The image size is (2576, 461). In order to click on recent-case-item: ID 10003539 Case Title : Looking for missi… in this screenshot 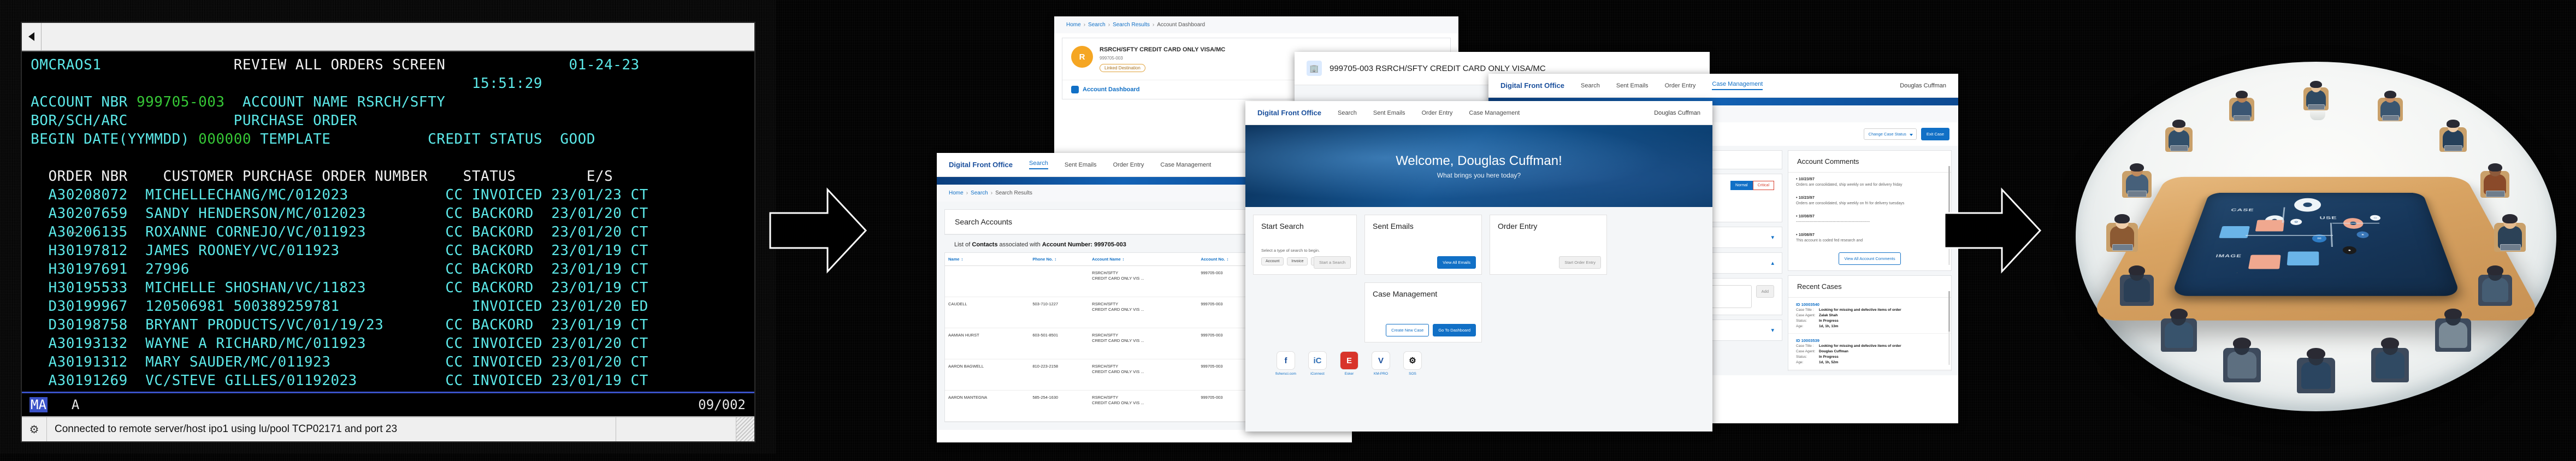, I will do `click(1869, 352)`.